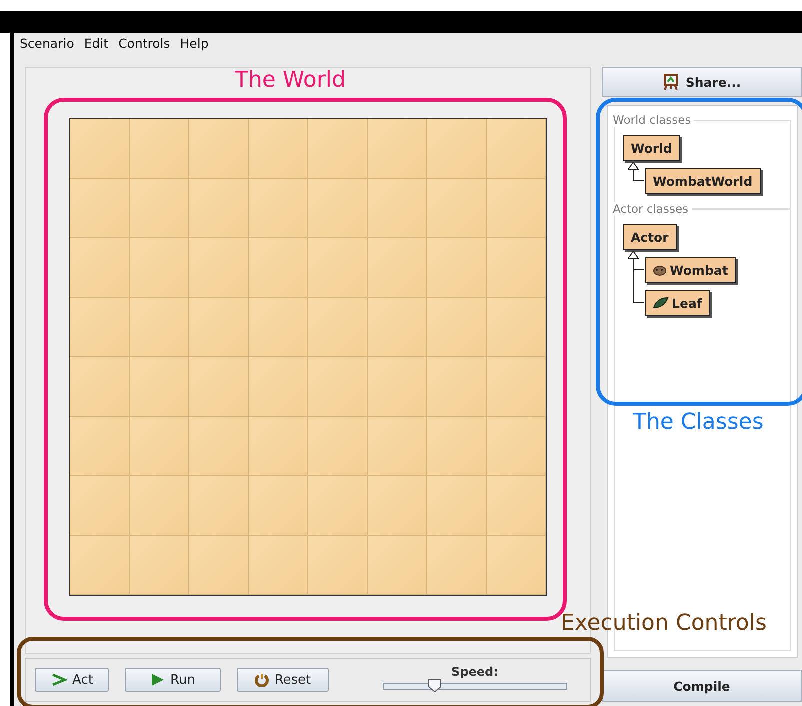  What do you see at coordinates (670, 82) in the screenshot?
I see `easel-icon` at bounding box center [670, 82].